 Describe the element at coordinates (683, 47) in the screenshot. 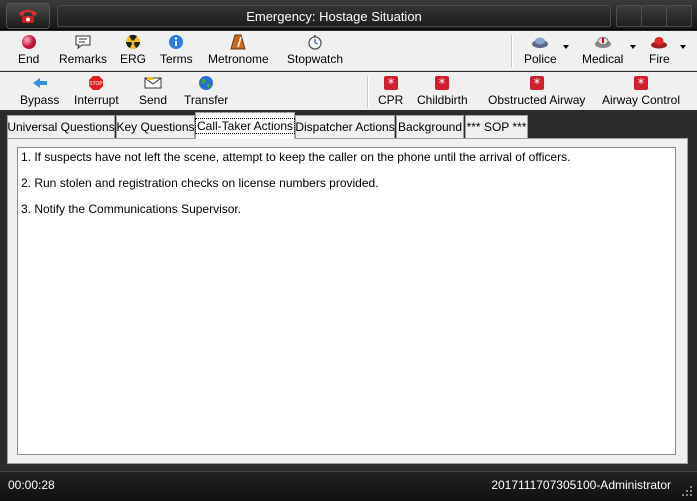

I see `fire-dropdown-arrow` at that location.